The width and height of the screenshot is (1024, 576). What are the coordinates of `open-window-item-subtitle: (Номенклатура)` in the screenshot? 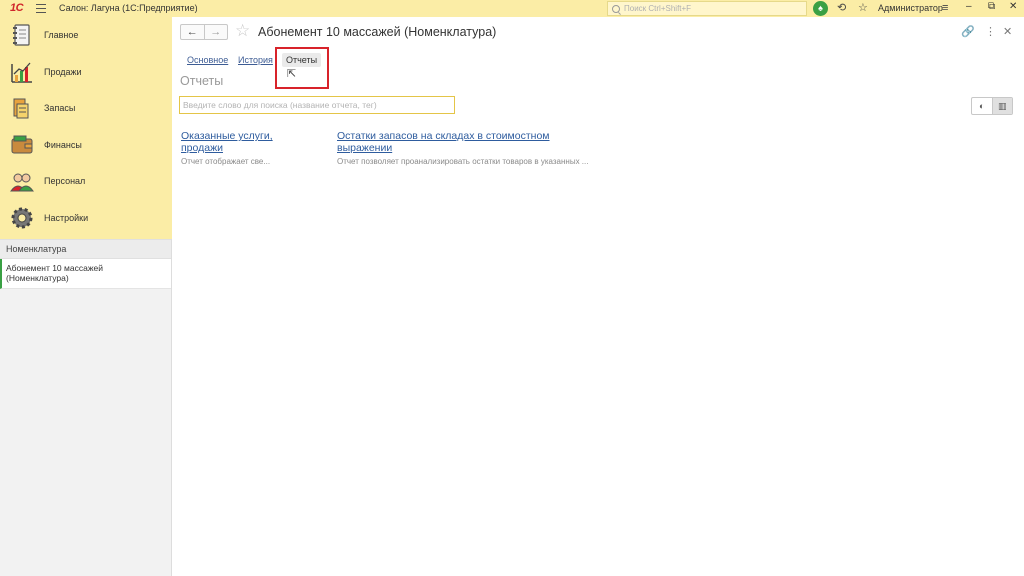 It's located at (37, 278).